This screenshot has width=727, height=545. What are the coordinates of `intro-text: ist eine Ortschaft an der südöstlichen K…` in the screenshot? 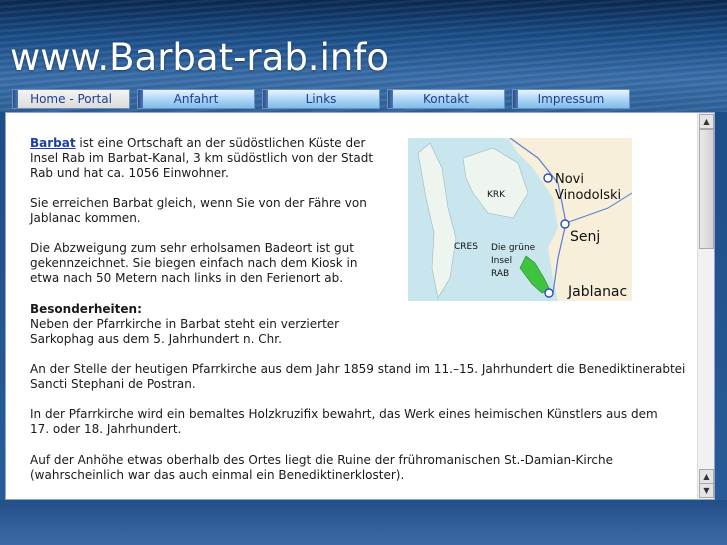 It's located at (222, 143).